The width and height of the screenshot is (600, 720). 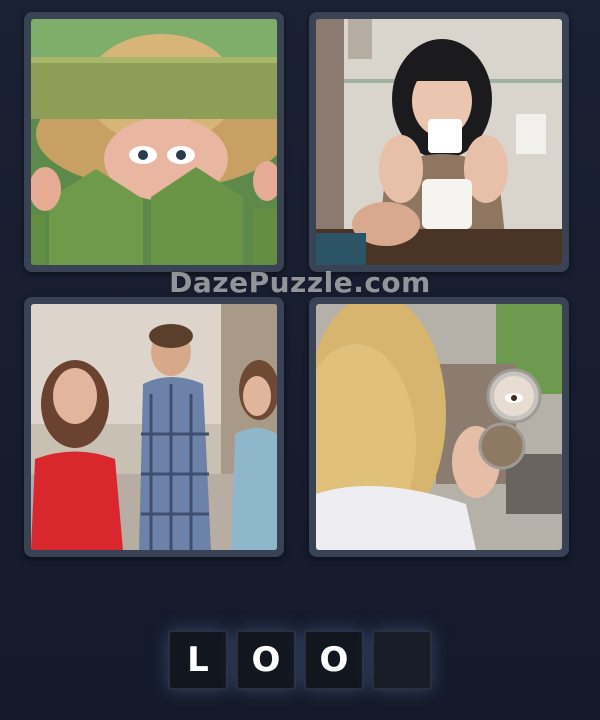 I want to click on compact-mirror-image, so click(x=439, y=427).